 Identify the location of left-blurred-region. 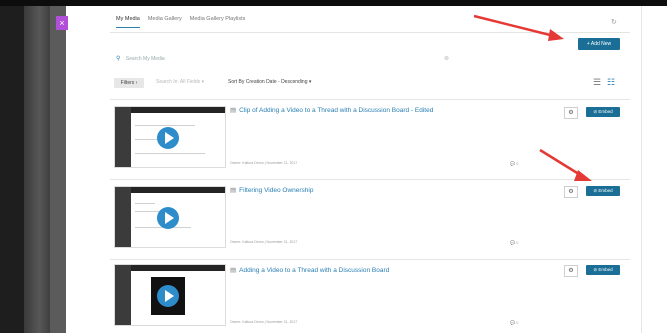
(37, 169).